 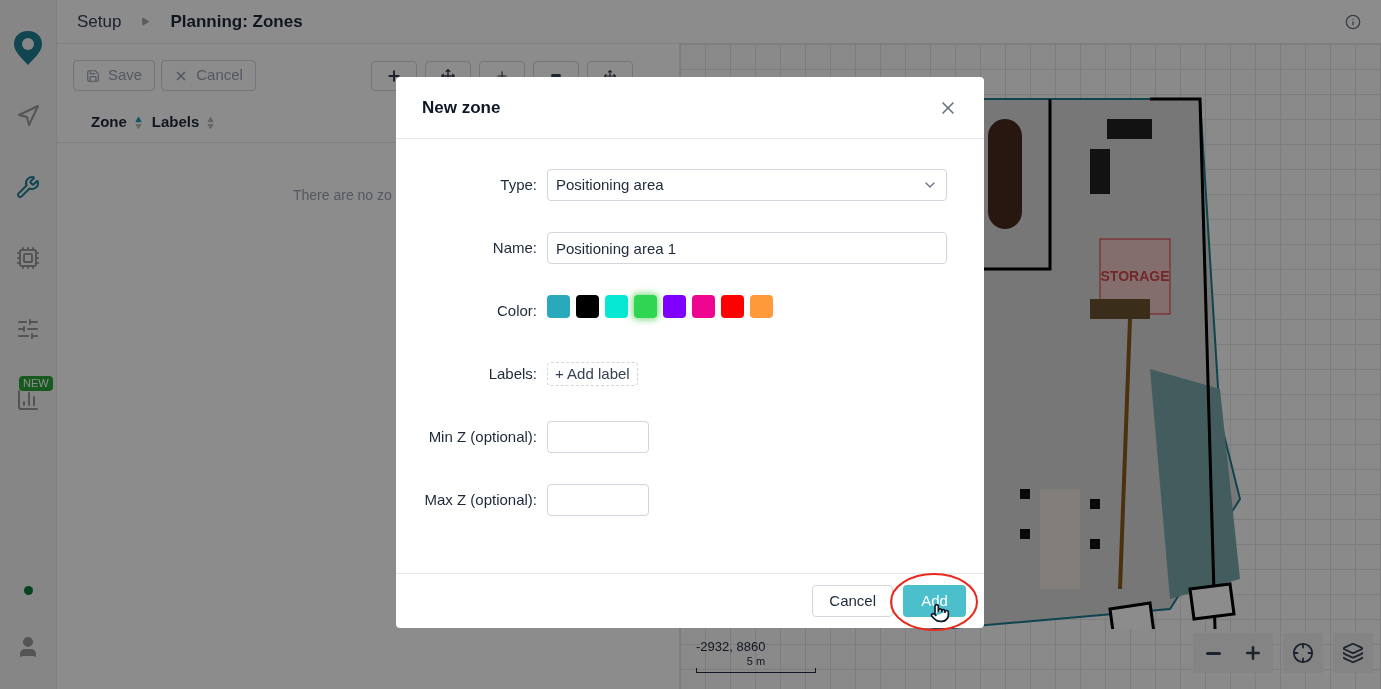 I want to click on layers-icon, so click(x=1353, y=653).